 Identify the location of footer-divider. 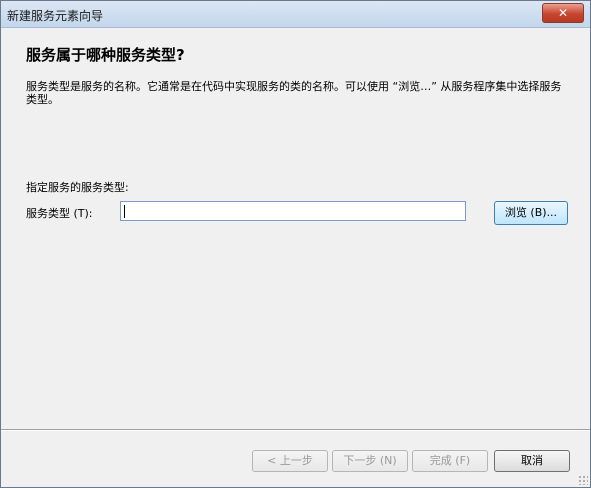
(295, 430).